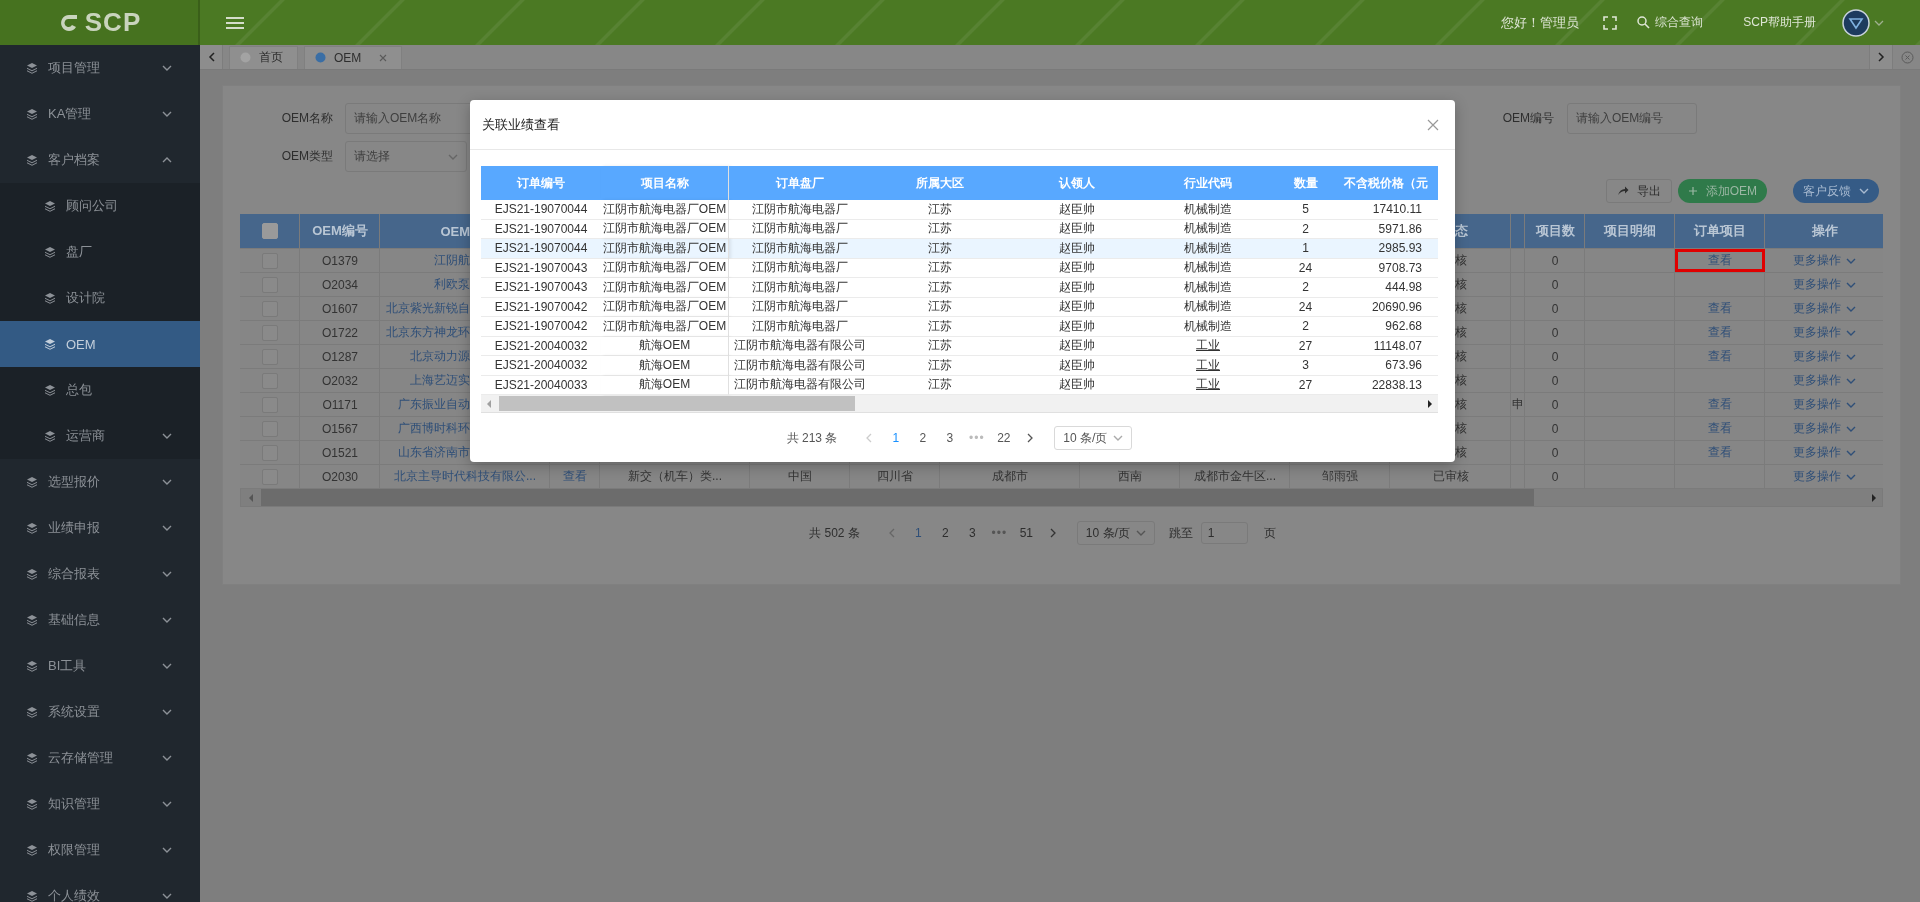 The width and height of the screenshot is (1920, 902). I want to click on sidebar-item: 选型报价, so click(100, 482).